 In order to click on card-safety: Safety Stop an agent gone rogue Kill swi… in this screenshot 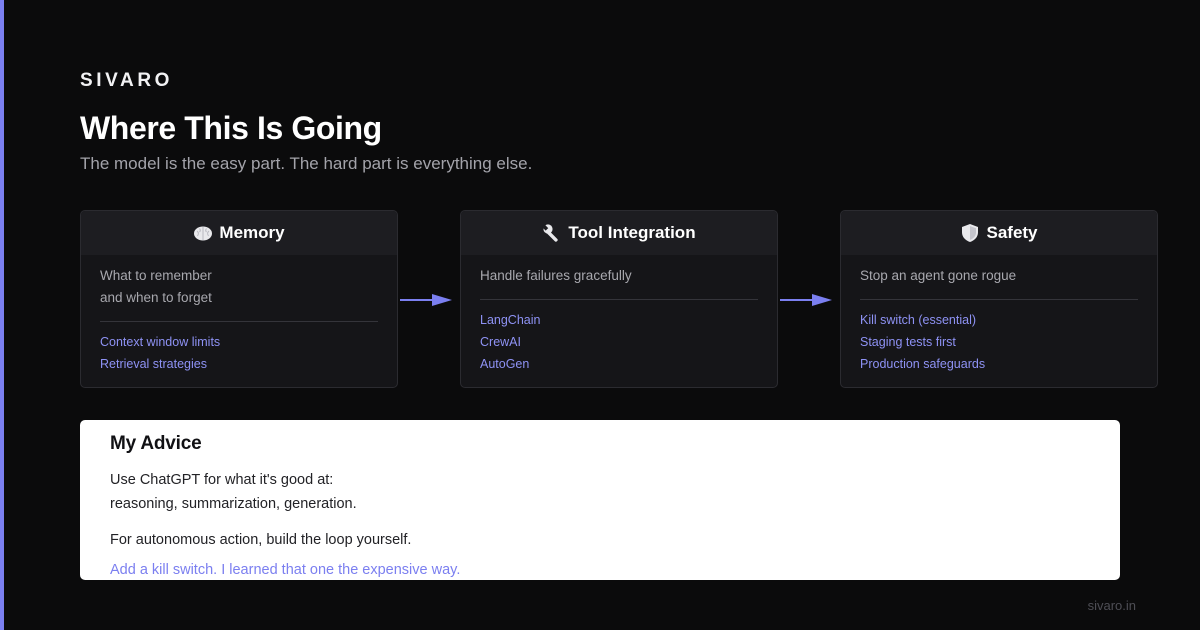, I will do `click(999, 299)`.